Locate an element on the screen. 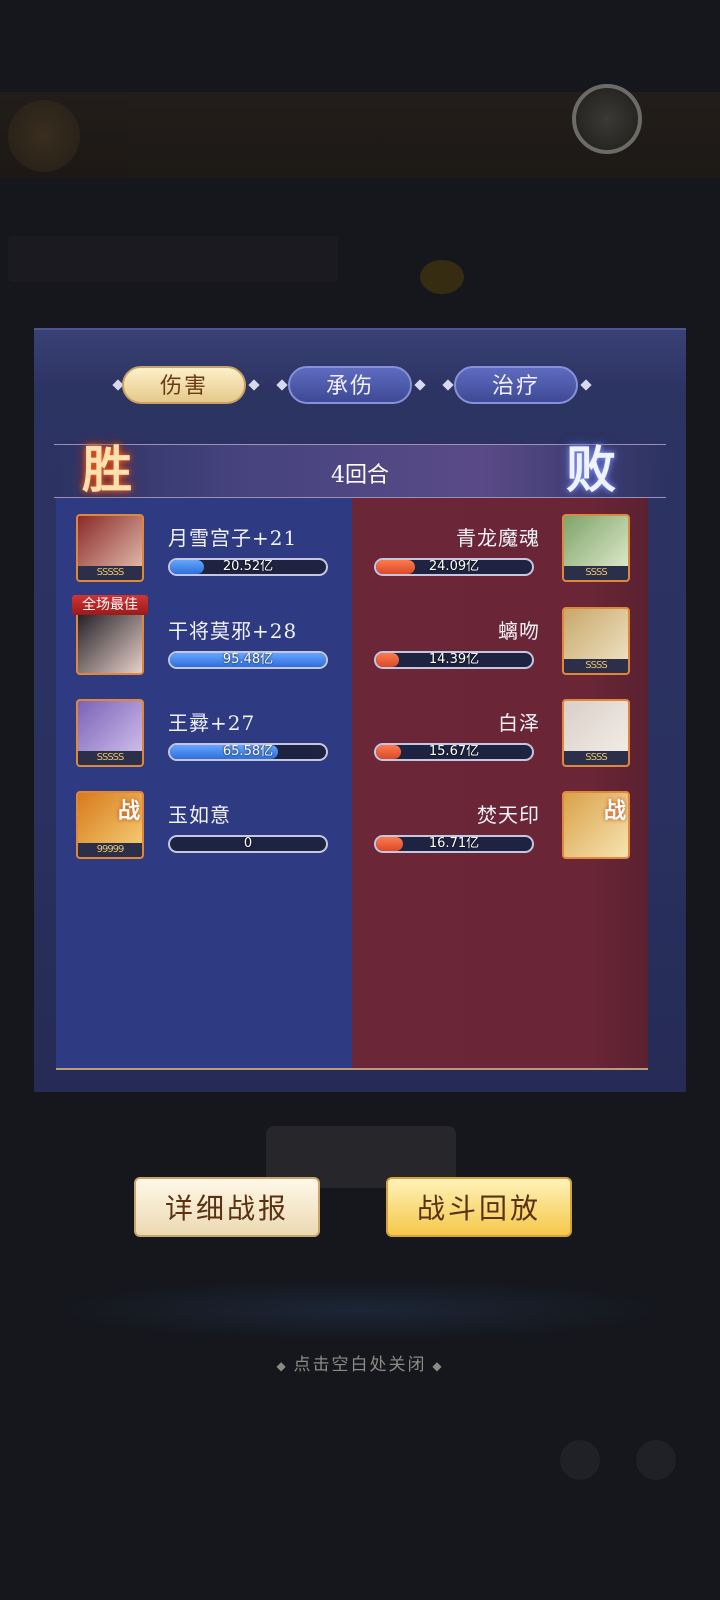 The height and width of the screenshot is (1600, 720). right-team-panel is located at coordinates (500, 784).